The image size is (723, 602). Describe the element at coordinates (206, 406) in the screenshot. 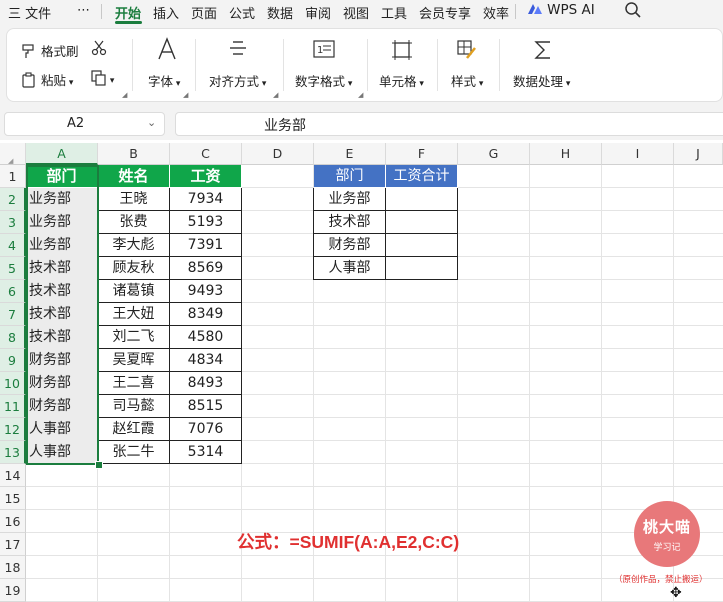

I see `table-cell-salary: 8515` at that location.